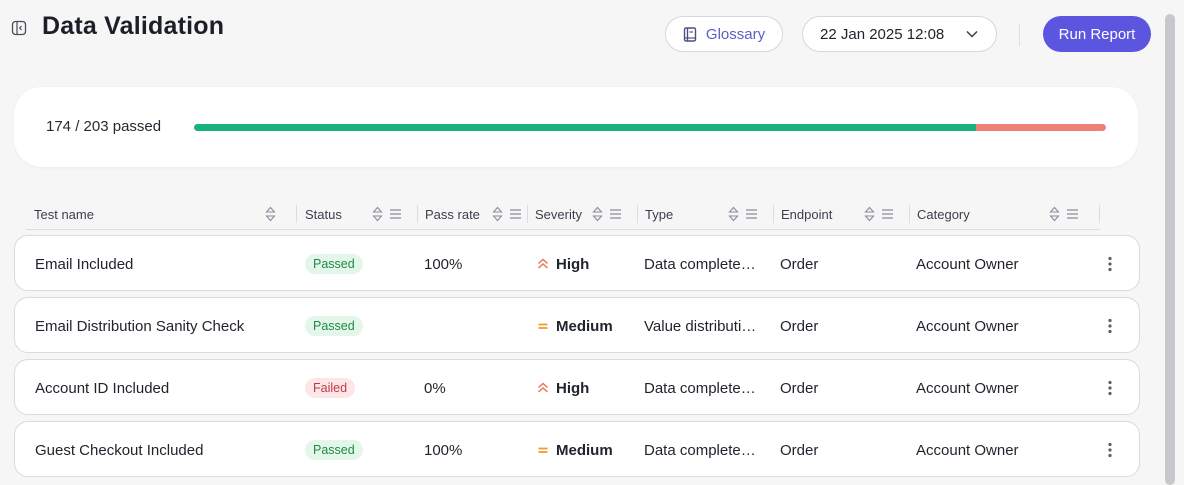 The width and height of the screenshot is (1184, 485). I want to click on glossary-button: Glossary, so click(724, 34).